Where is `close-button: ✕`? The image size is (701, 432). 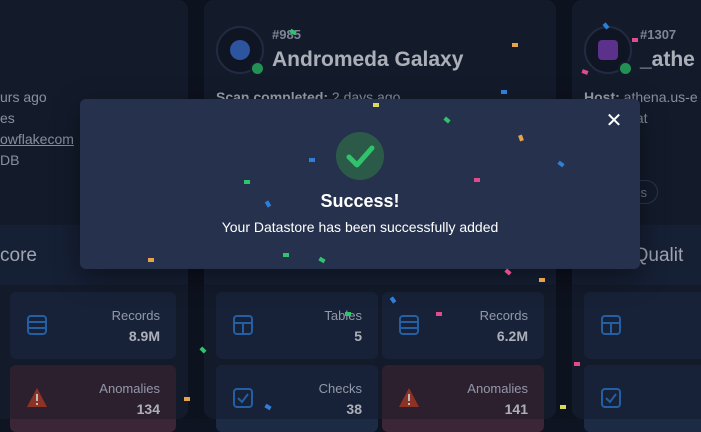
close-button: ✕ is located at coordinates (614, 121).